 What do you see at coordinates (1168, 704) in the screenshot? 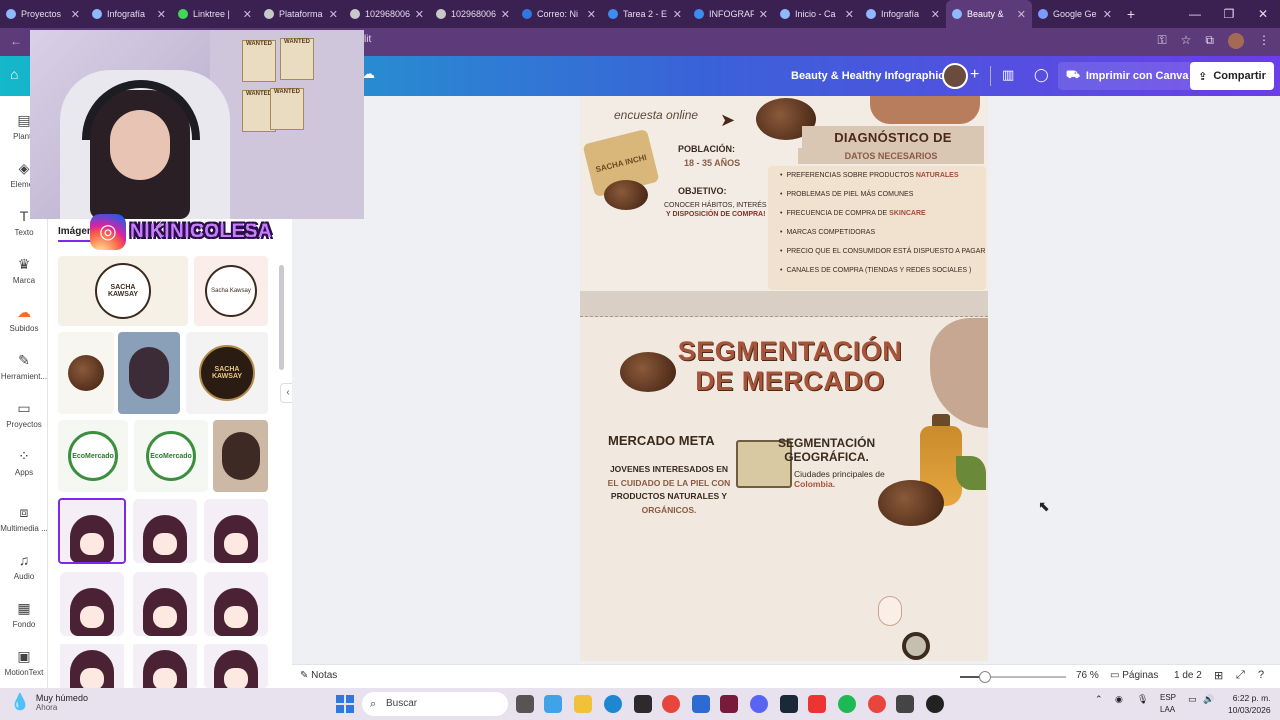
I see `language-indicator: ESP LAA` at bounding box center [1168, 704].